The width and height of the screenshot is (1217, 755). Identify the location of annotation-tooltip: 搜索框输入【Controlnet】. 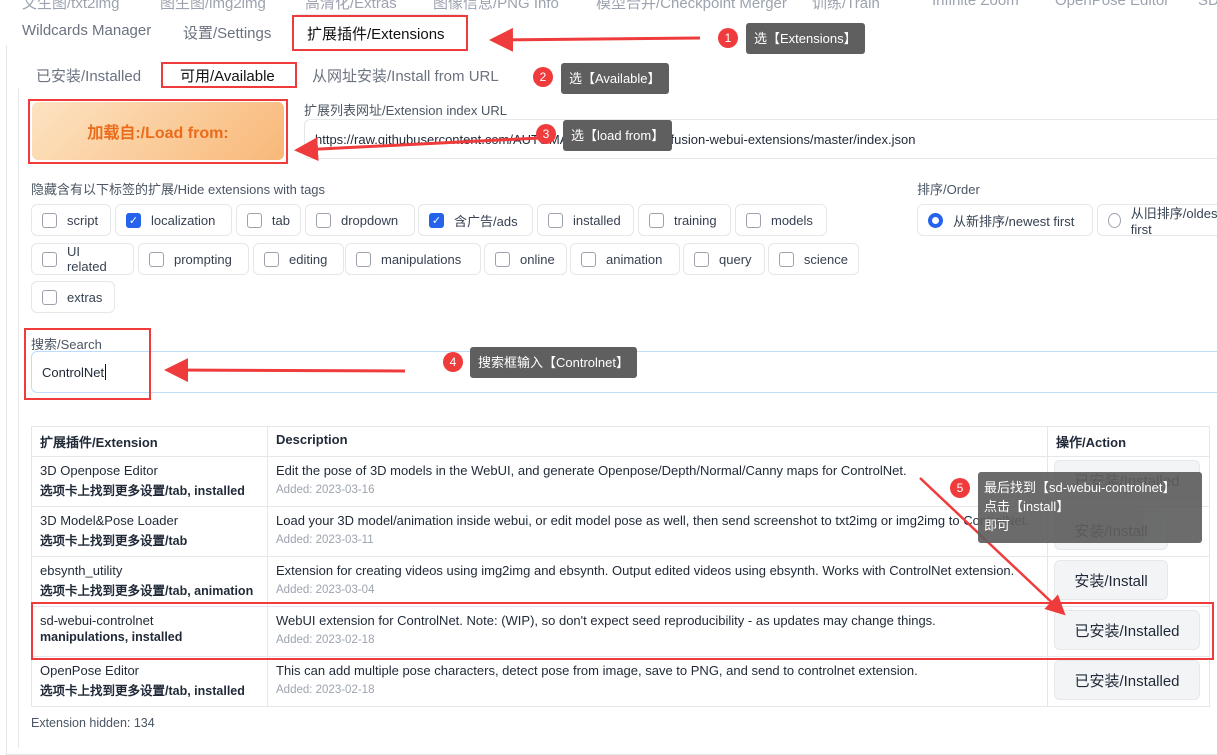
(553, 362).